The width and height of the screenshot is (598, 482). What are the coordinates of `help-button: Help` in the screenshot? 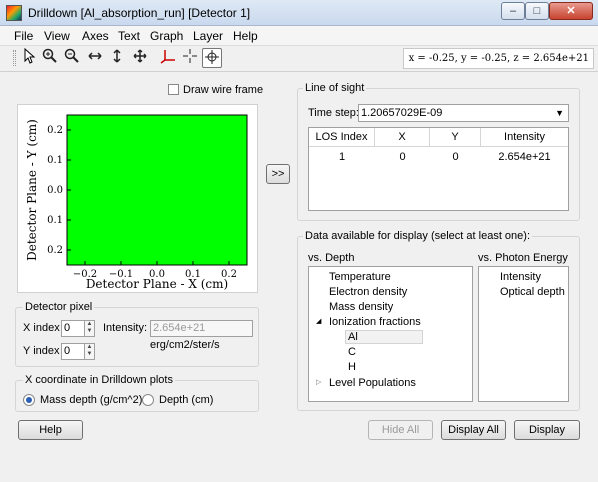 It's located at (50, 430).